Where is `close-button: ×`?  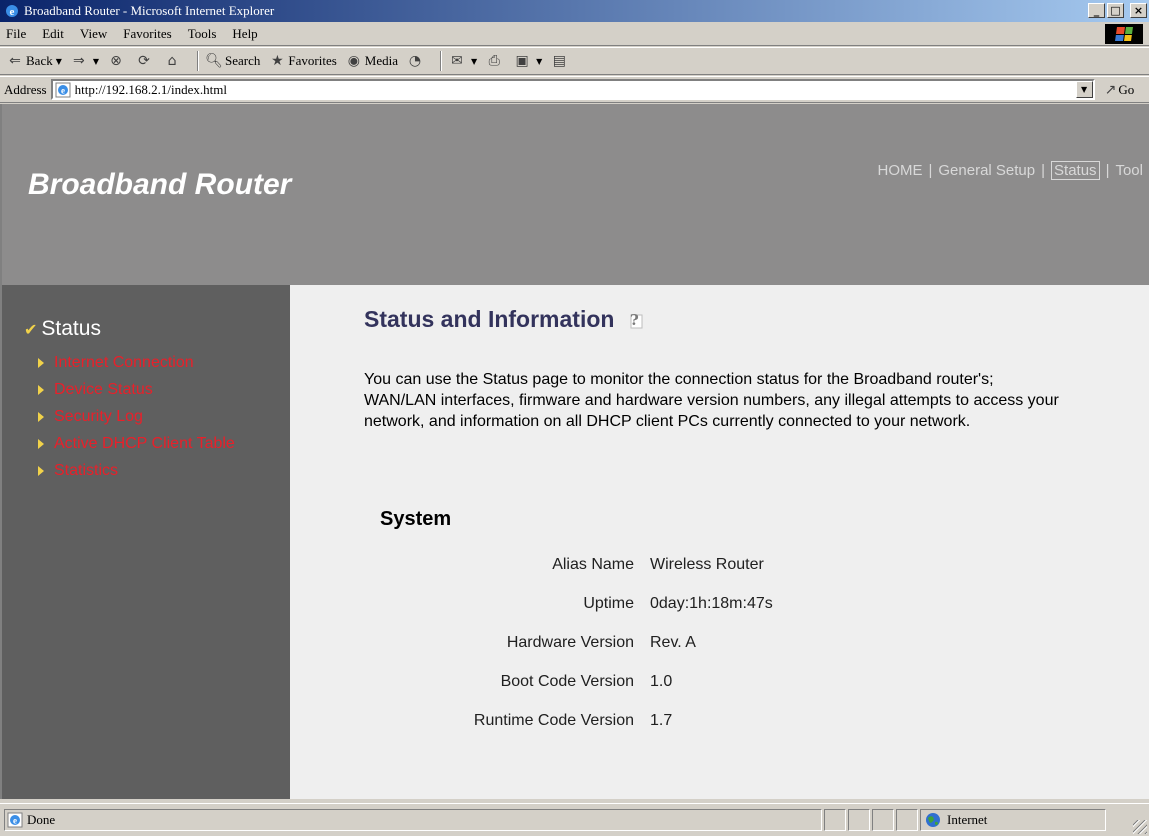 close-button: × is located at coordinates (1138, 10).